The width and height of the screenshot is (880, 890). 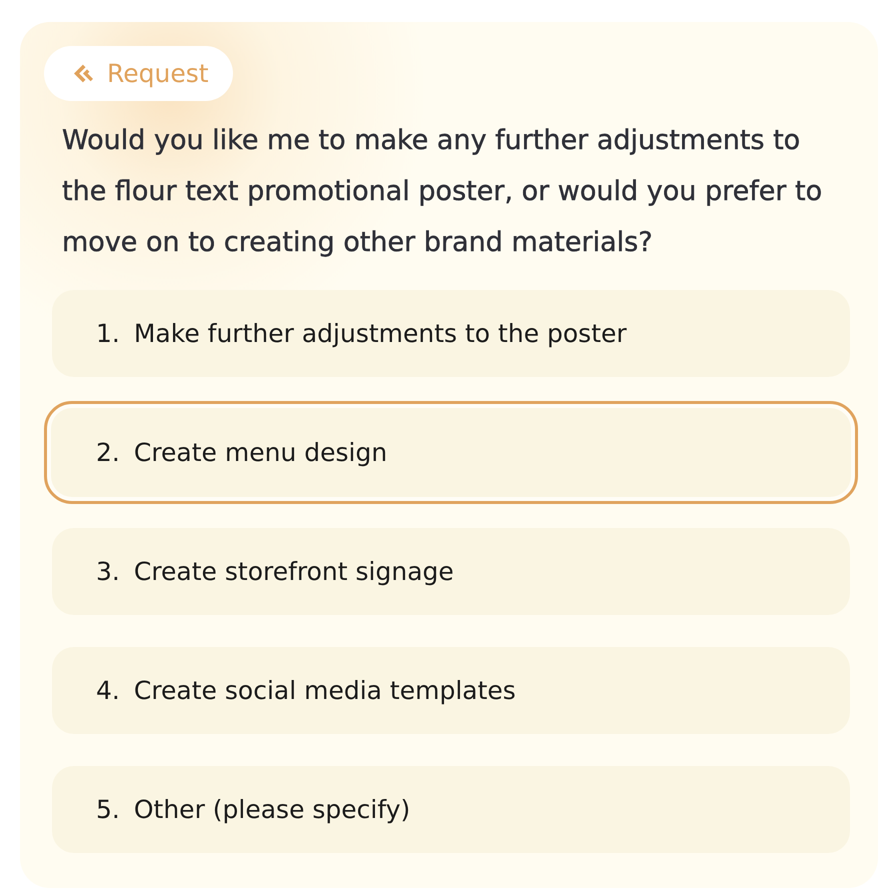 What do you see at coordinates (443, 192) in the screenshot?
I see `question-text: Would you like me to make any further adjustments to the flour text promotional poster, or would you prefer to move on to creating other brand materials?` at bounding box center [443, 192].